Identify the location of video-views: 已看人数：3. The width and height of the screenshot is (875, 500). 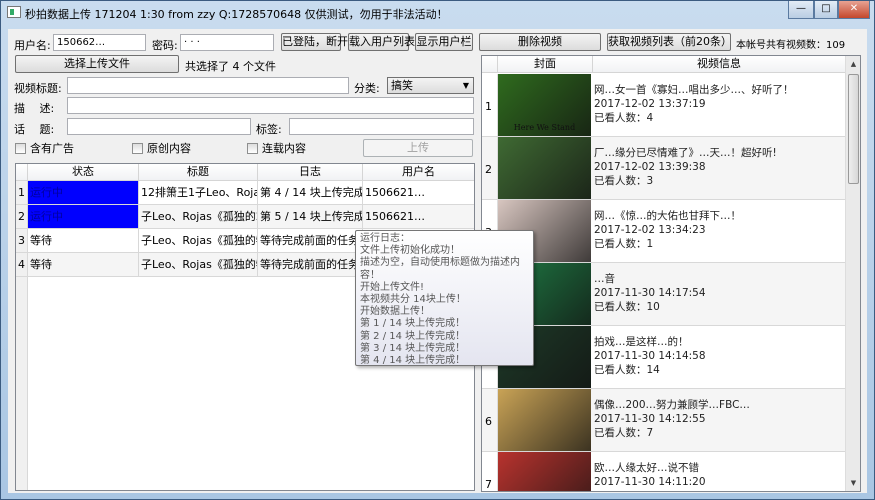
(624, 181).